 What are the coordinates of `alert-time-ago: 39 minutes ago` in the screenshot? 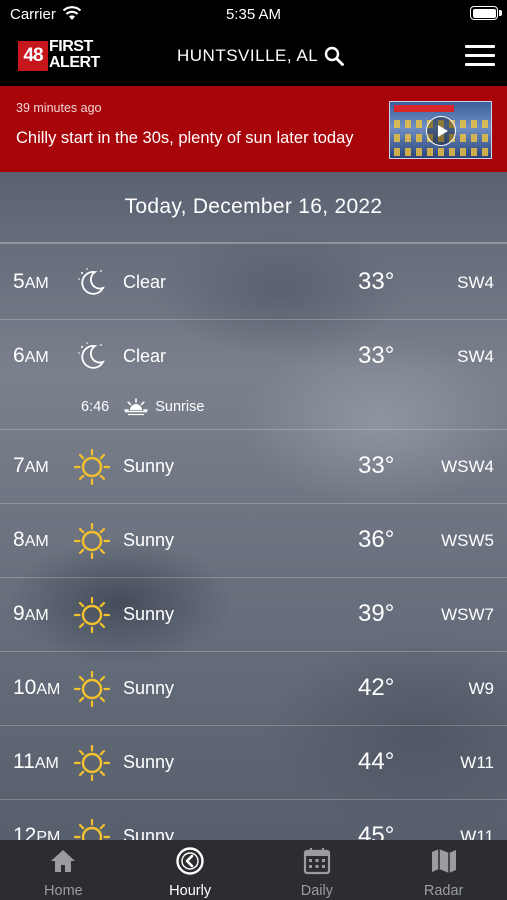 It's located at (59, 108).